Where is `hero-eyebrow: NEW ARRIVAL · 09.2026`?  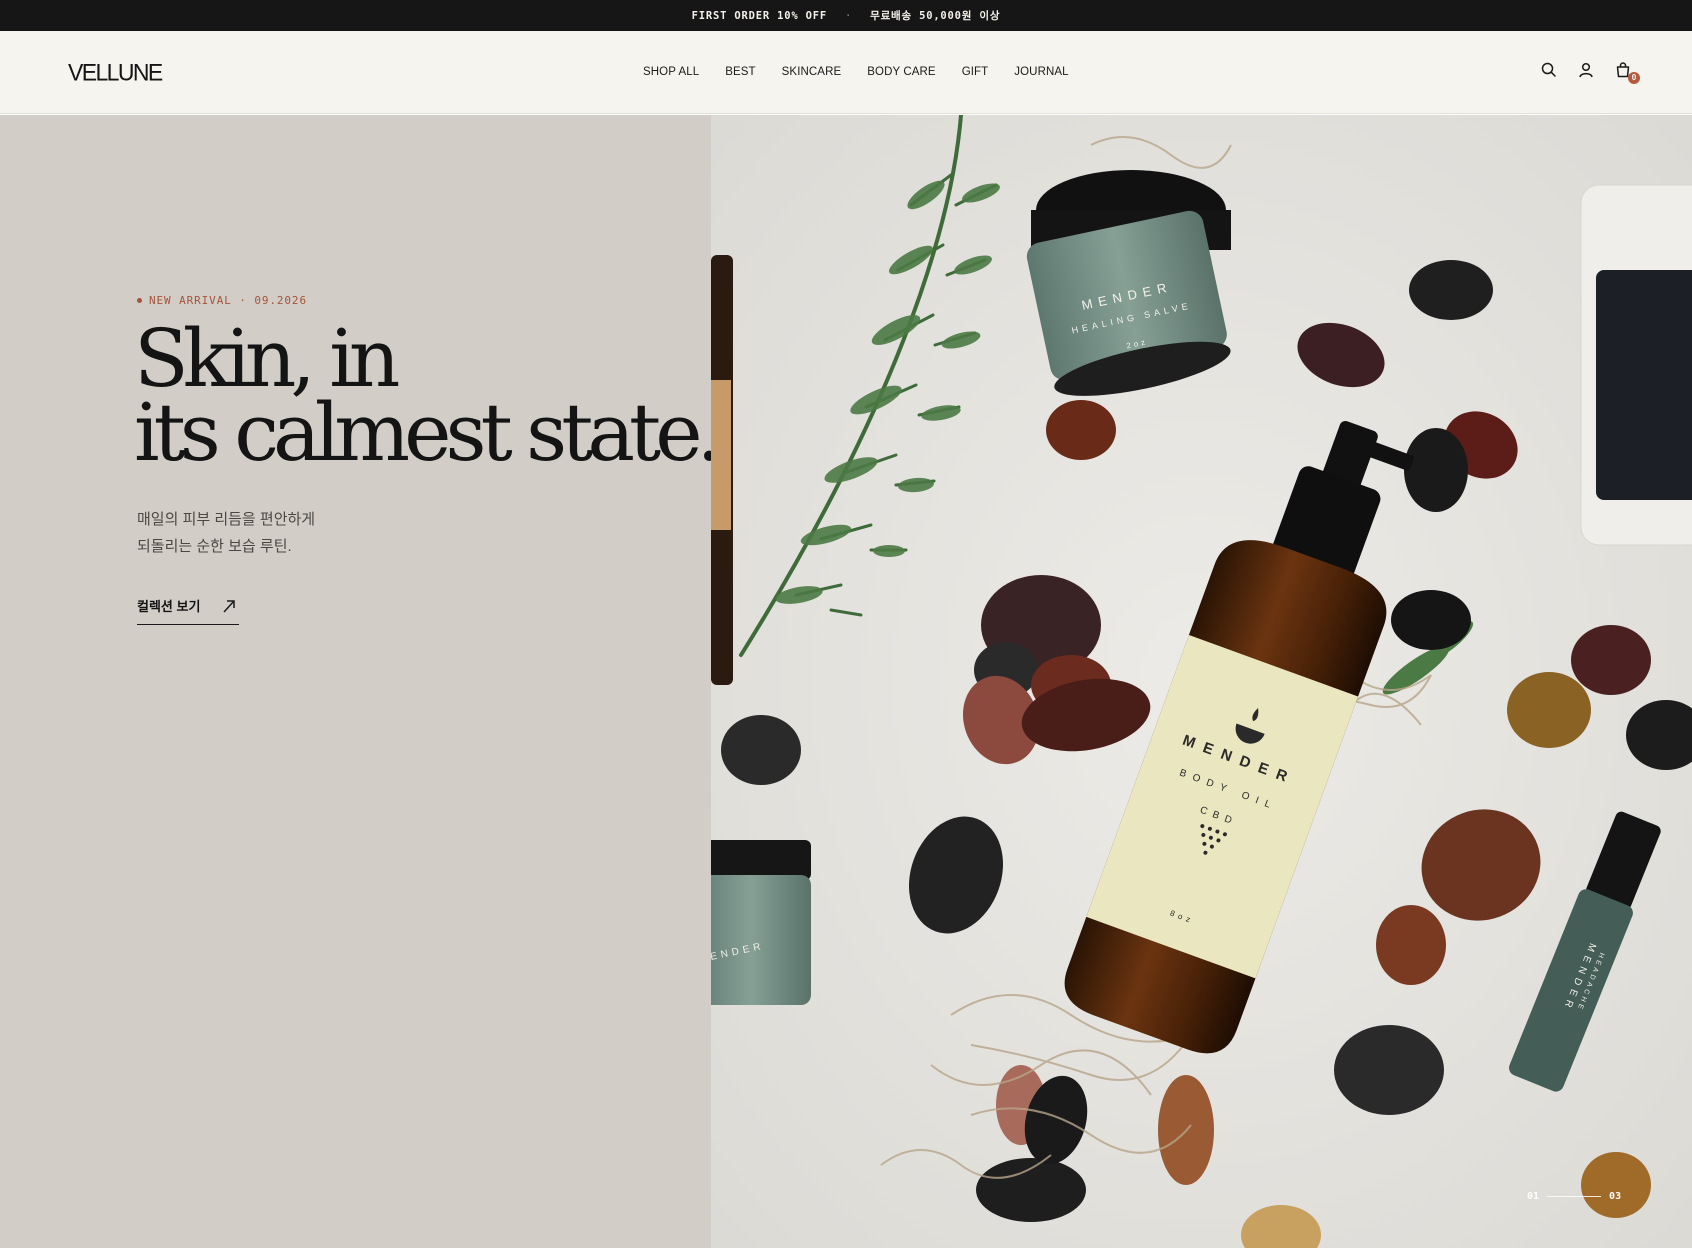
hero-eyebrow: NEW ARRIVAL · 09.2026 is located at coordinates (222, 300).